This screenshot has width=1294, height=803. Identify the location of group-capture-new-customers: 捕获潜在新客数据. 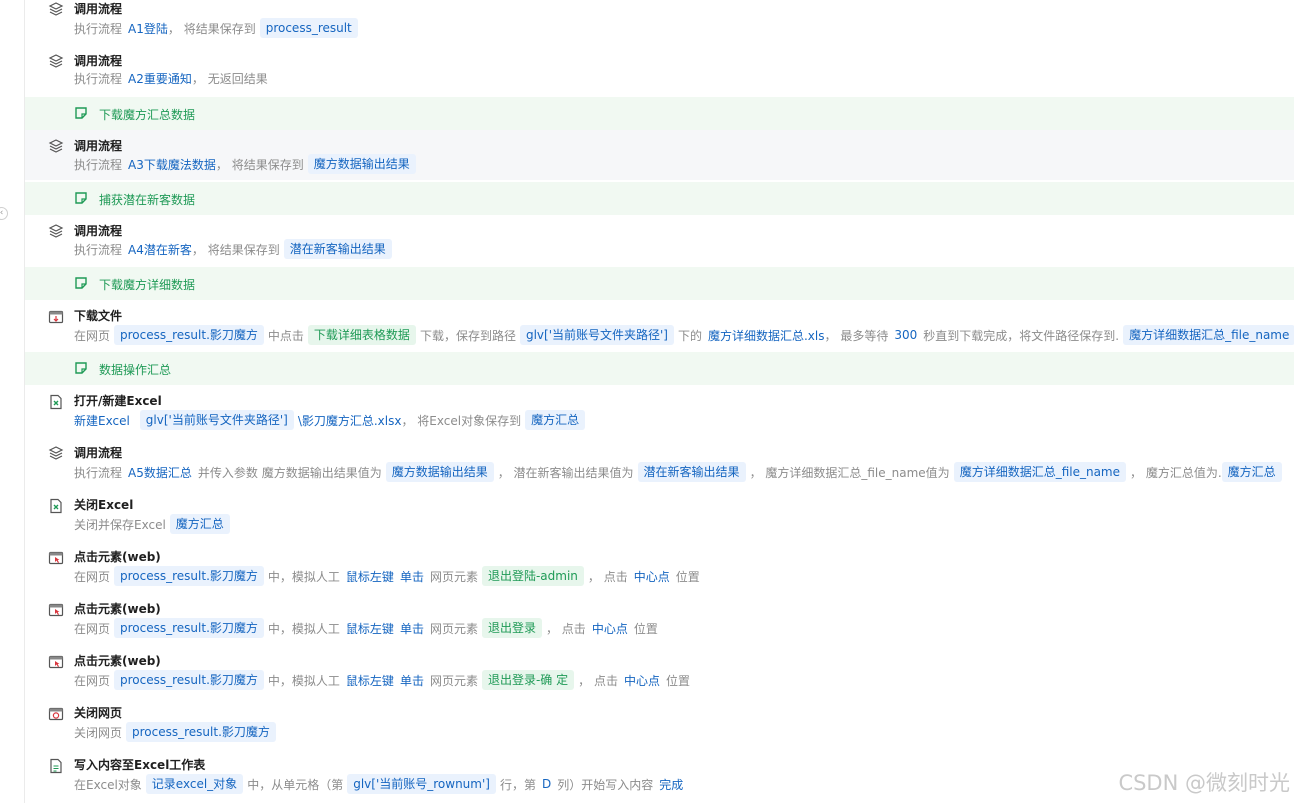
(659, 198).